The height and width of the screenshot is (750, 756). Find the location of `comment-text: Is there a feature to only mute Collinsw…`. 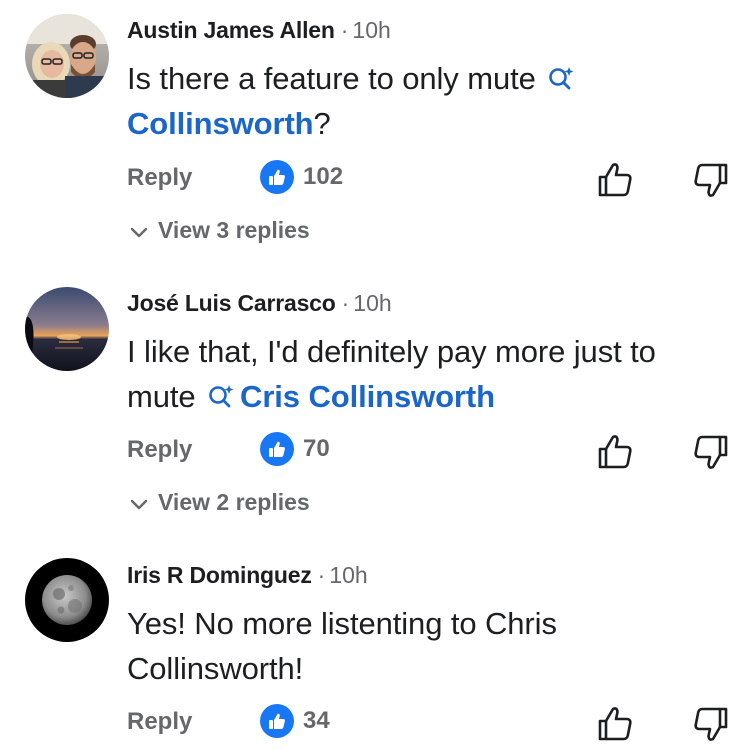

comment-text: Is there a feature to only mute Collinsw… is located at coordinates (427, 101).